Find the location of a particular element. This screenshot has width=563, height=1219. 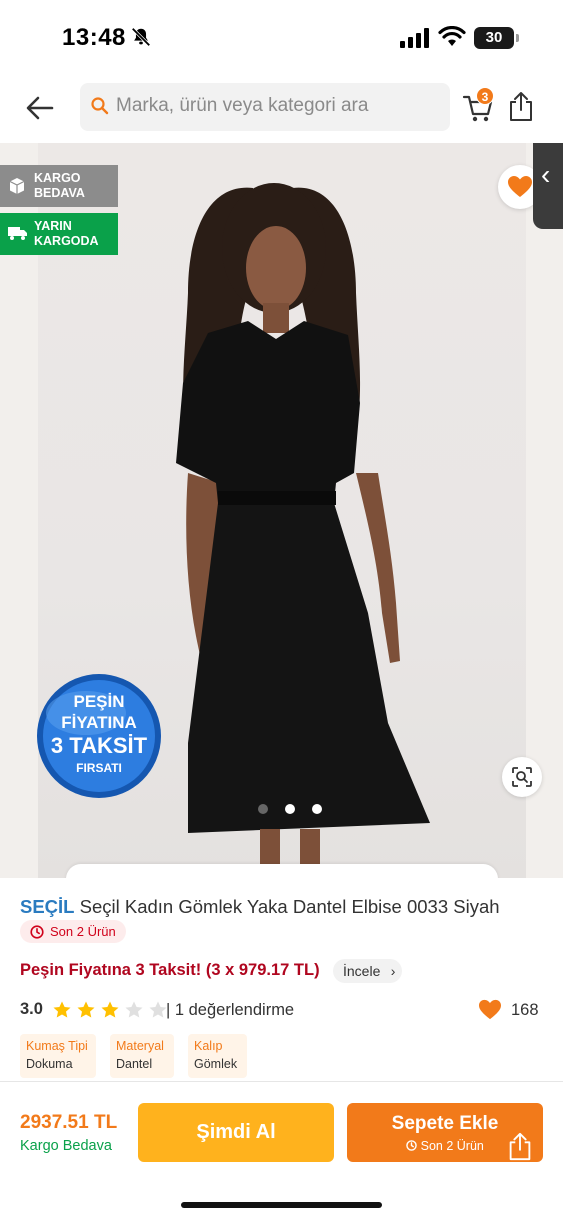

promo-line3: 3 TAKSİT is located at coordinates (99, 745).